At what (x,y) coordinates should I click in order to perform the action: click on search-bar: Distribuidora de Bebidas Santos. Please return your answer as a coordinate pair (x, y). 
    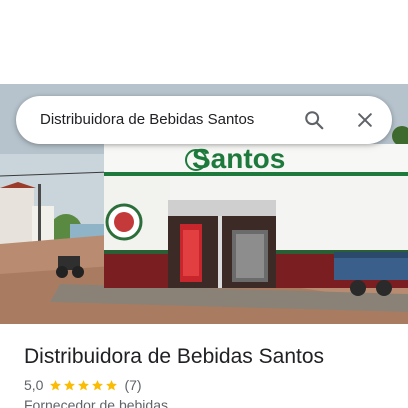
    Looking at the image, I should click on (204, 120).